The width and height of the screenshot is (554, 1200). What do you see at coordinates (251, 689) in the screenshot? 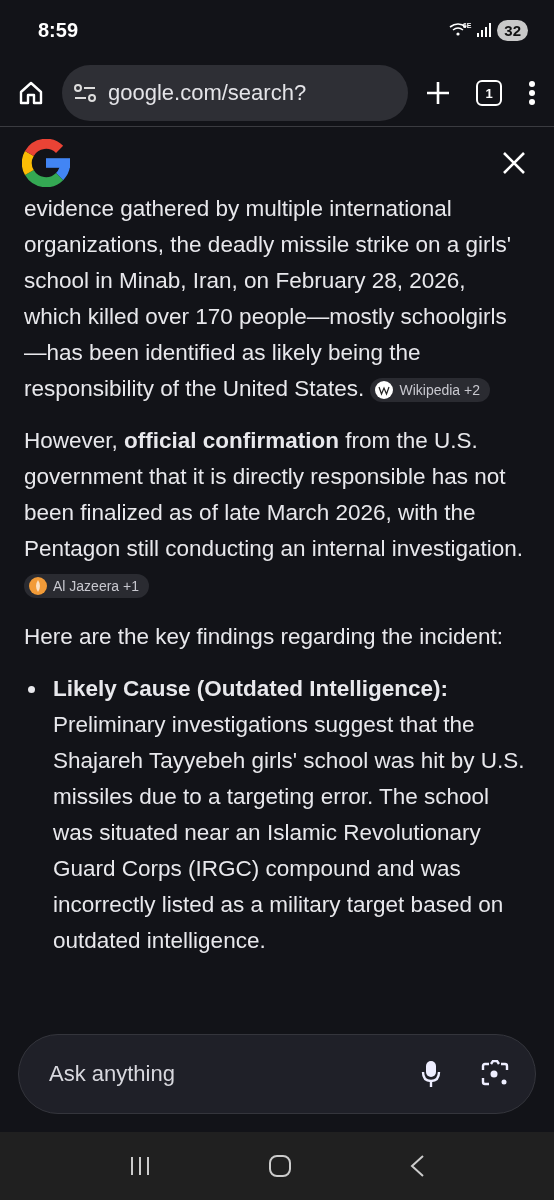
I see `finding-title: Likely Cause (Outdated Intelligence):` at bounding box center [251, 689].